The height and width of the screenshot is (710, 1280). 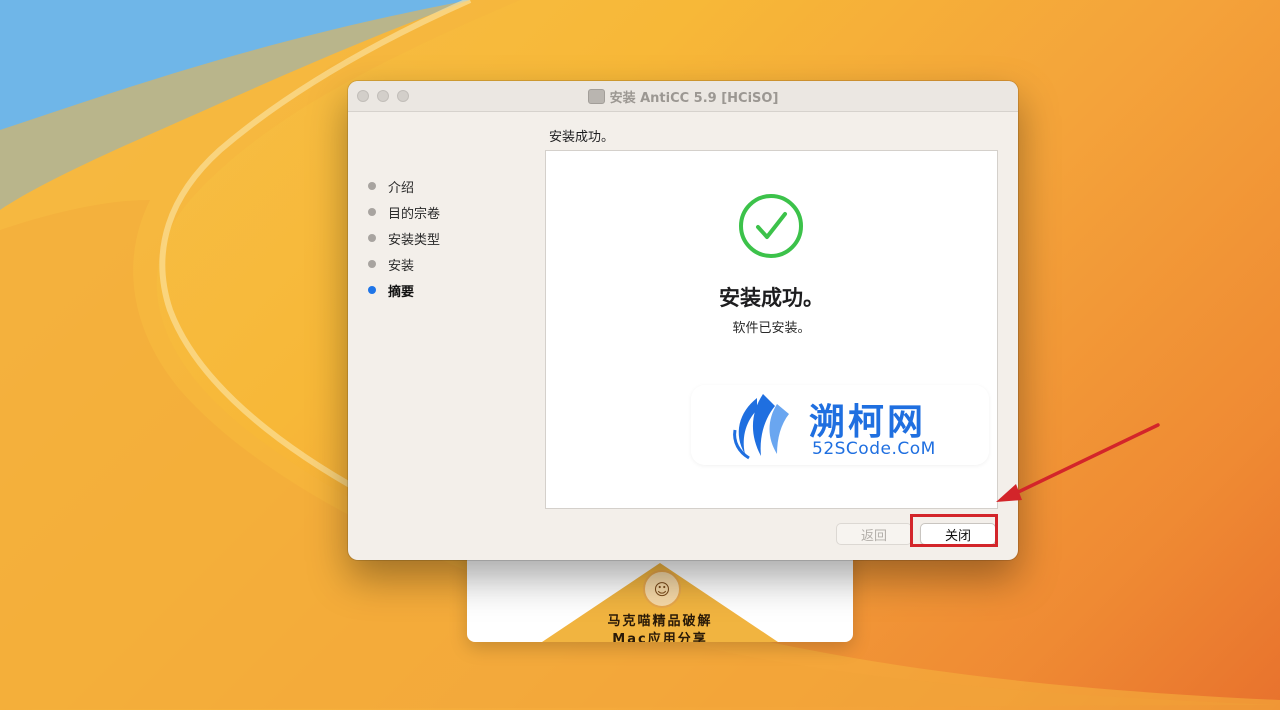 I want to click on installer-steps-sidebar: 介绍 目的宗卷 安装类型 安装 摘要, so click(x=404, y=238).